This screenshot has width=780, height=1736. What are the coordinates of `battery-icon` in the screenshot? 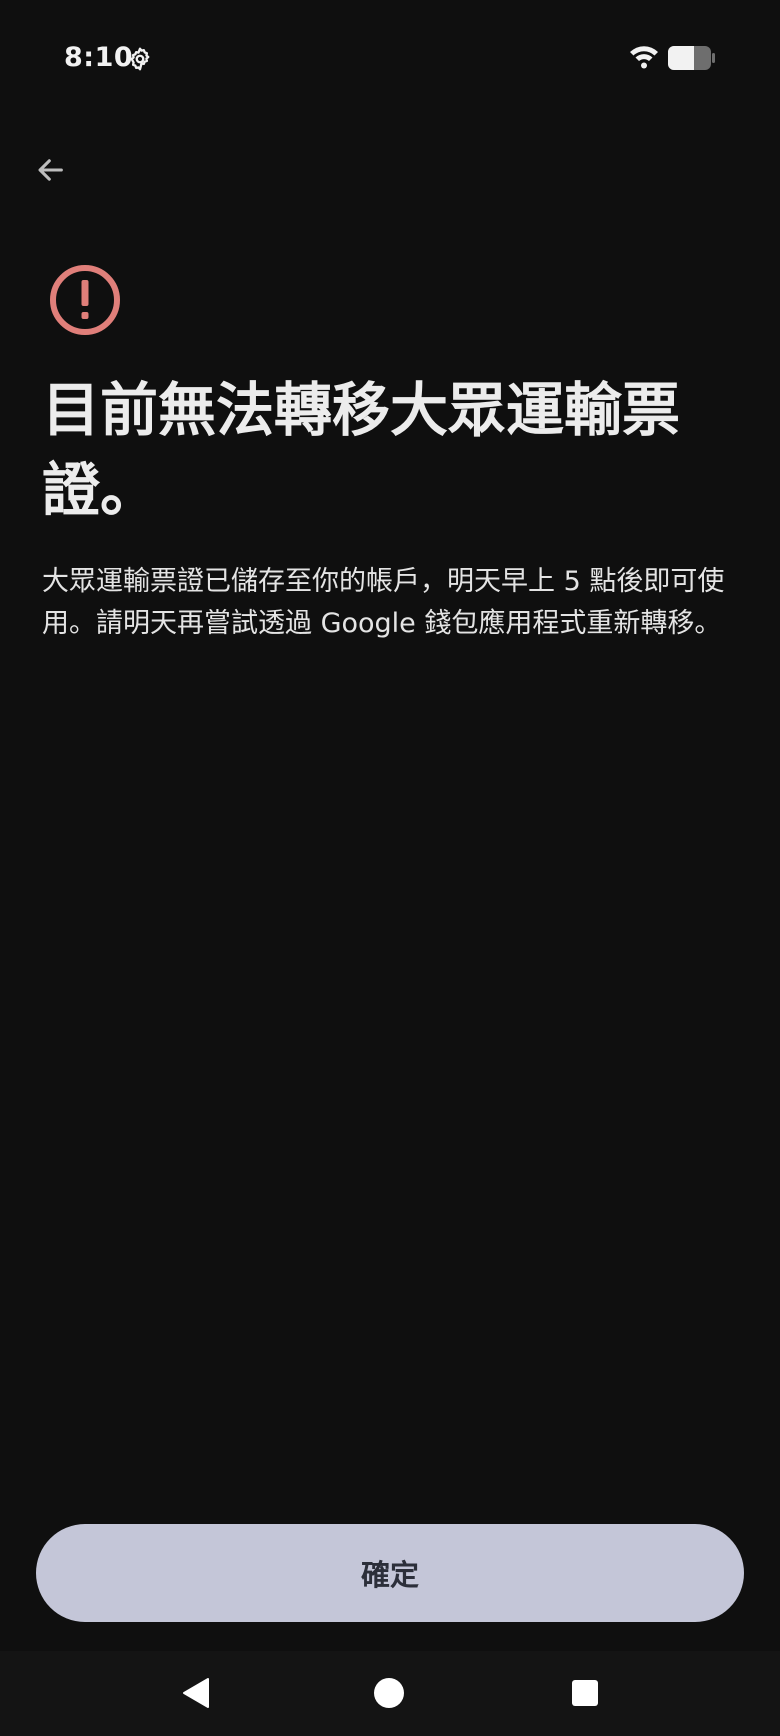 It's located at (692, 58).